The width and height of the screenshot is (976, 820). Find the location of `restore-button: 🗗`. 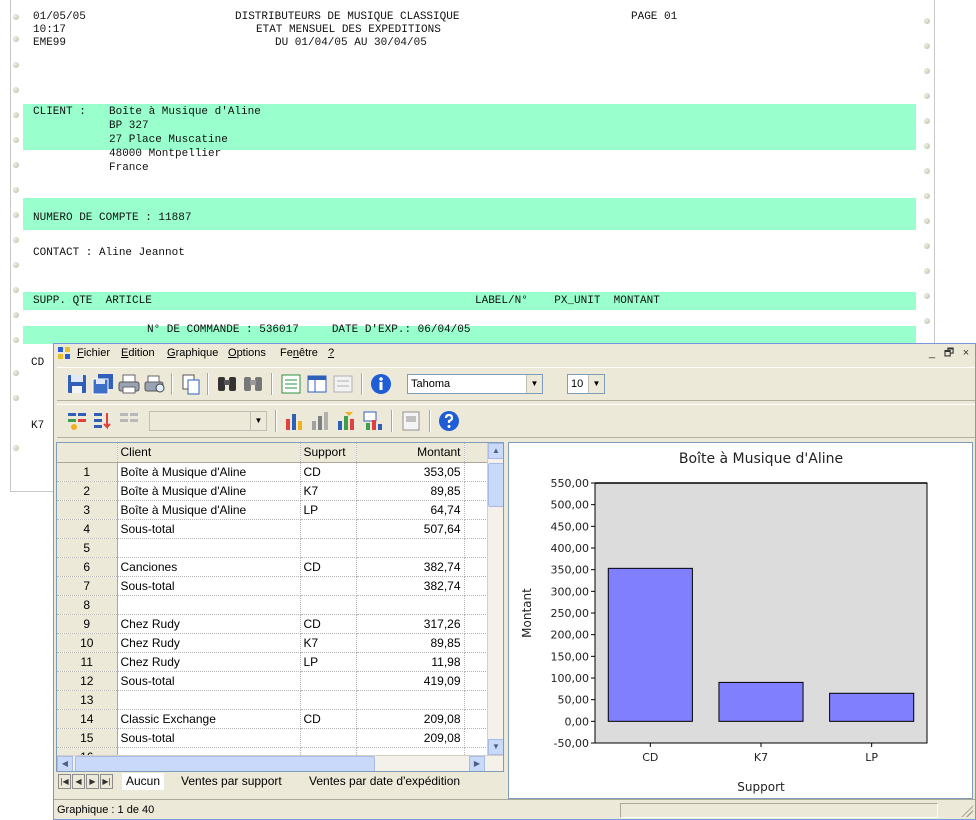

restore-button: 🗗 is located at coordinates (949, 353).